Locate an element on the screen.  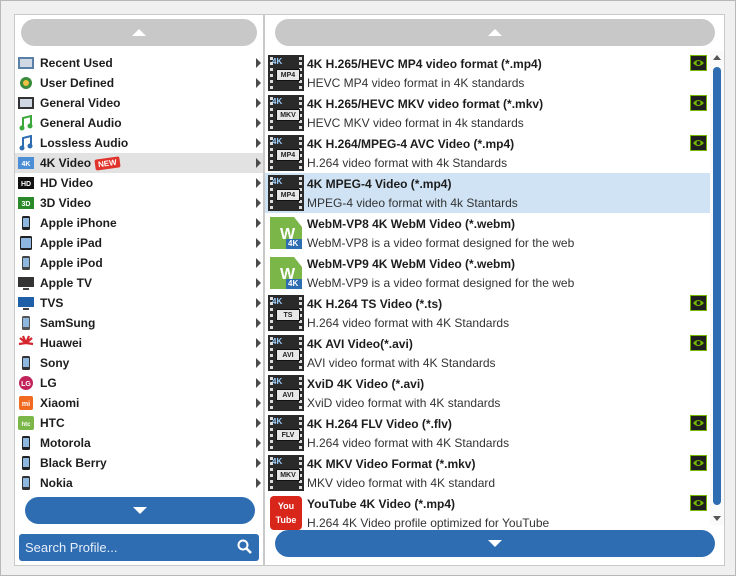
category-item: Recent Used is located at coordinates (139, 63).